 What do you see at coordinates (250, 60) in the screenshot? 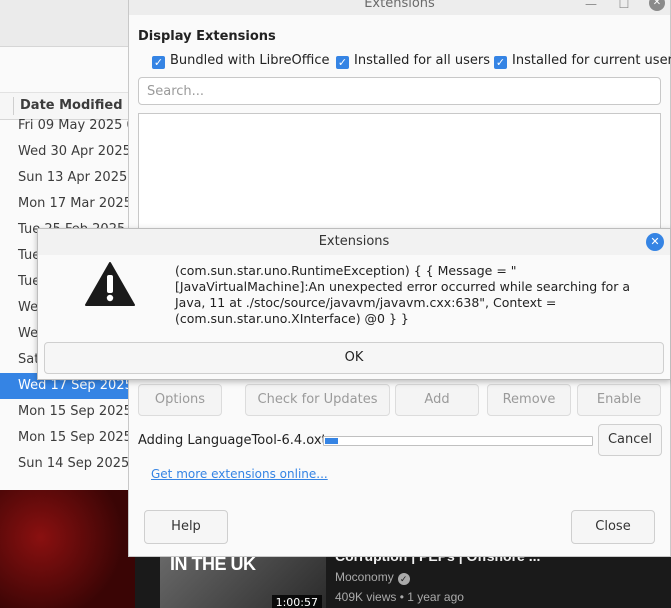
I see `filter-bundled-label: Bundled with LibreOffice` at bounding box center [250, 60].